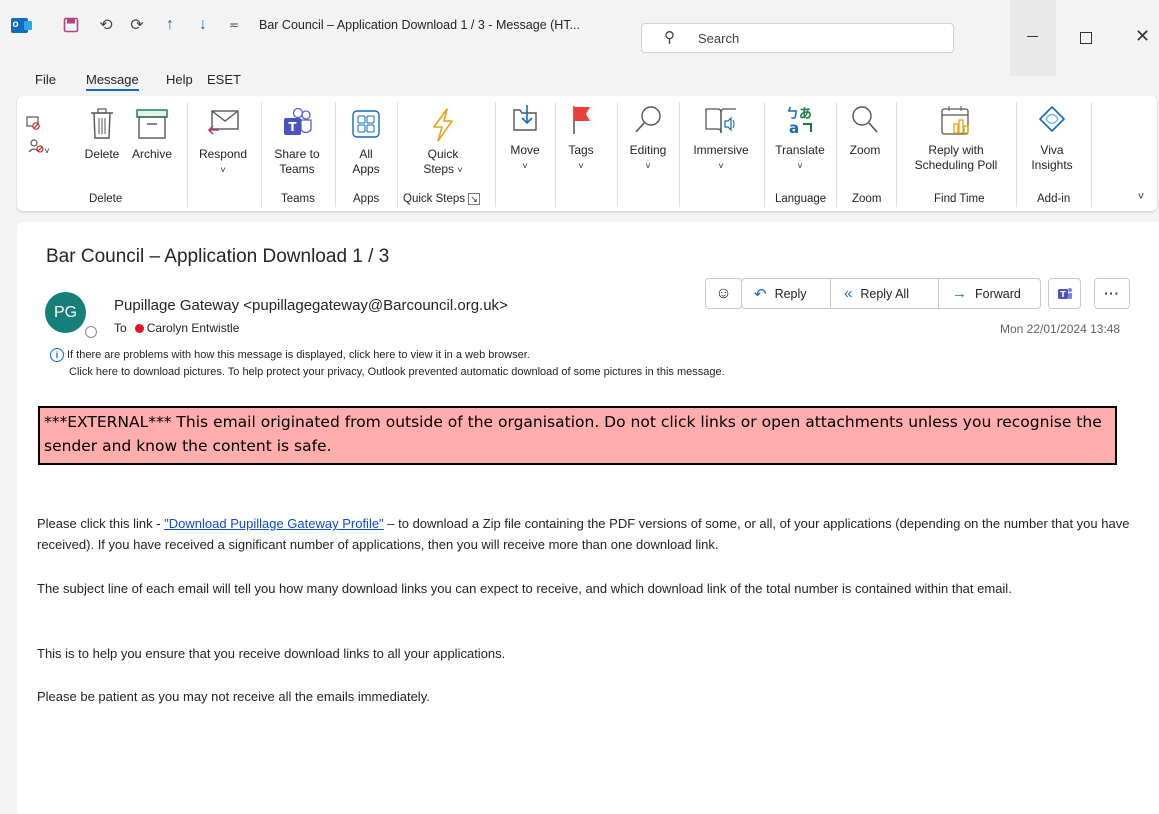  Describe the element at coordinates (865, 121) in the screenshot. I see `zoom-icon` at that location.